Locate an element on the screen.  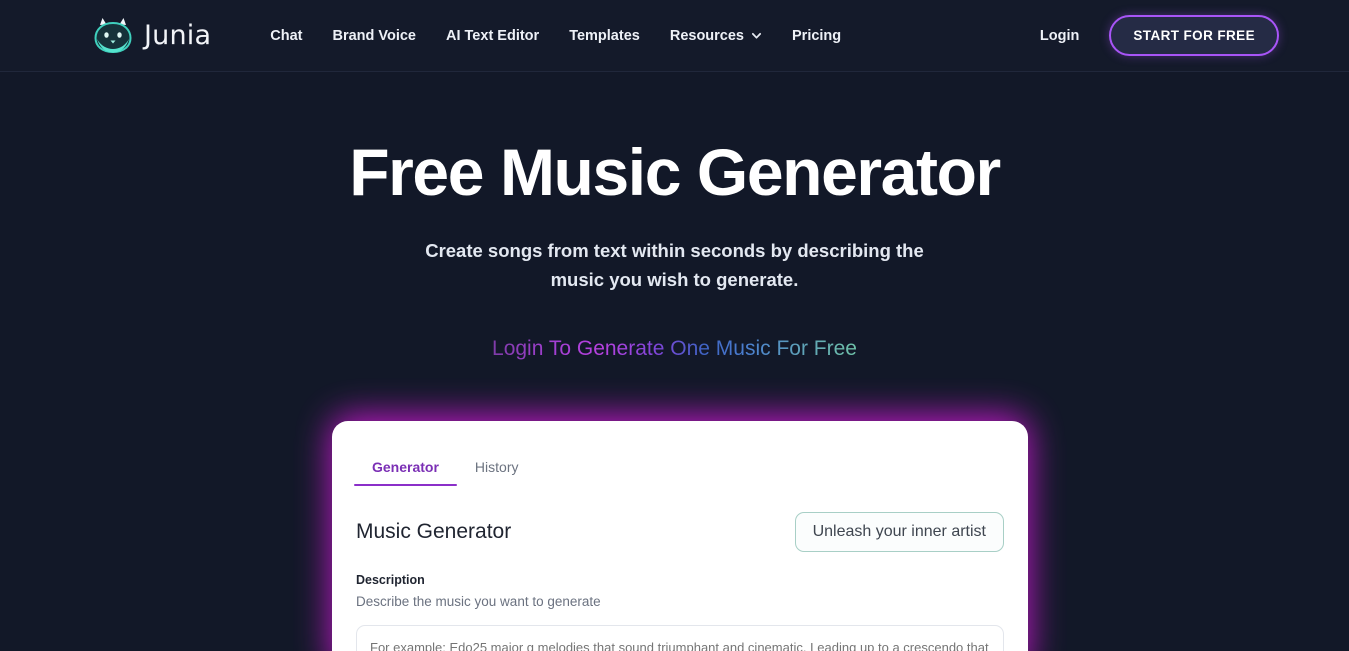
nav-item-label: AI Text Editor is located at coordinates (493, 35).